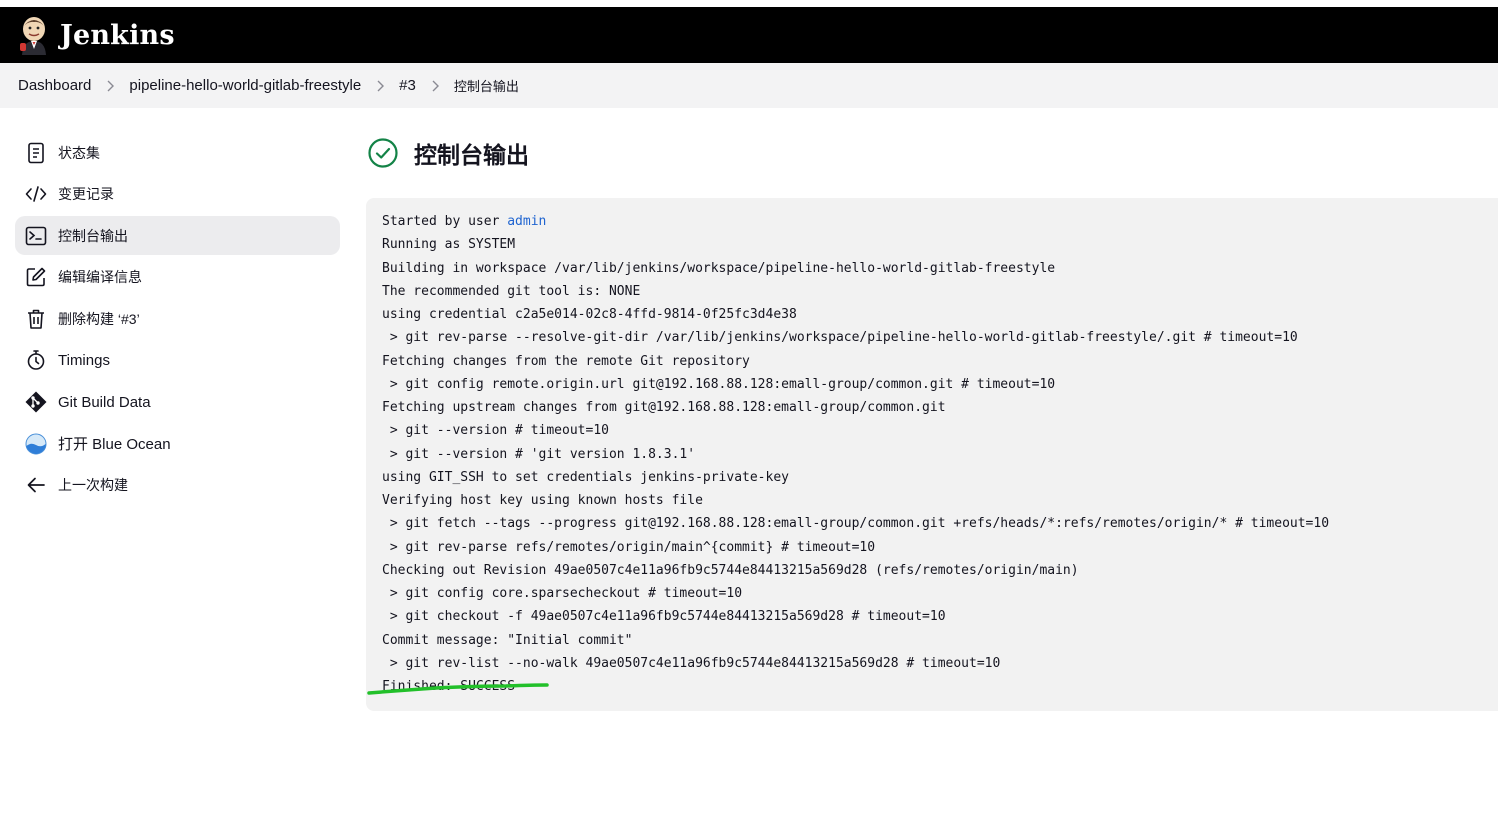 Image resolution: width=1498 pixels, height=817 pixels. Describe the element at coordinates (36, 277) in the screenshot. I see `edit-icon` at that location.